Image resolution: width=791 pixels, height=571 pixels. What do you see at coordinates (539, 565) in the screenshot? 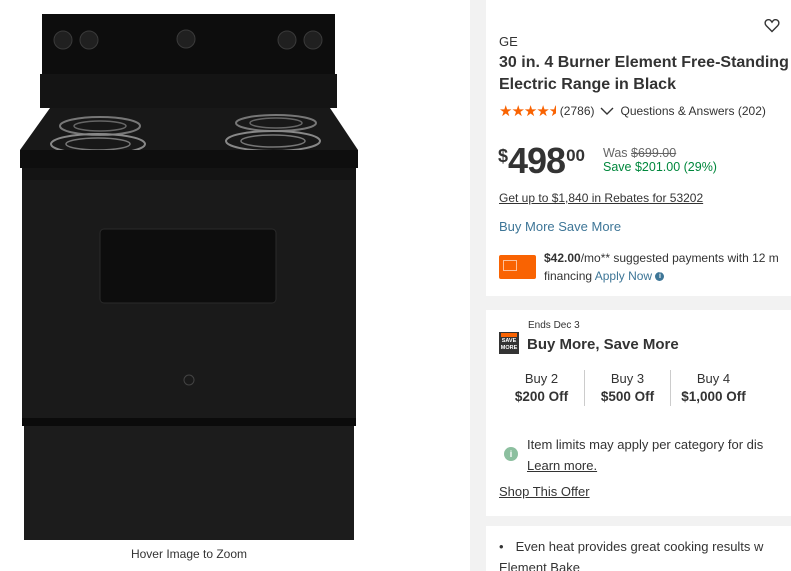
I see `highlight-text-2: Element Bake` at bounding box center [539, 565].